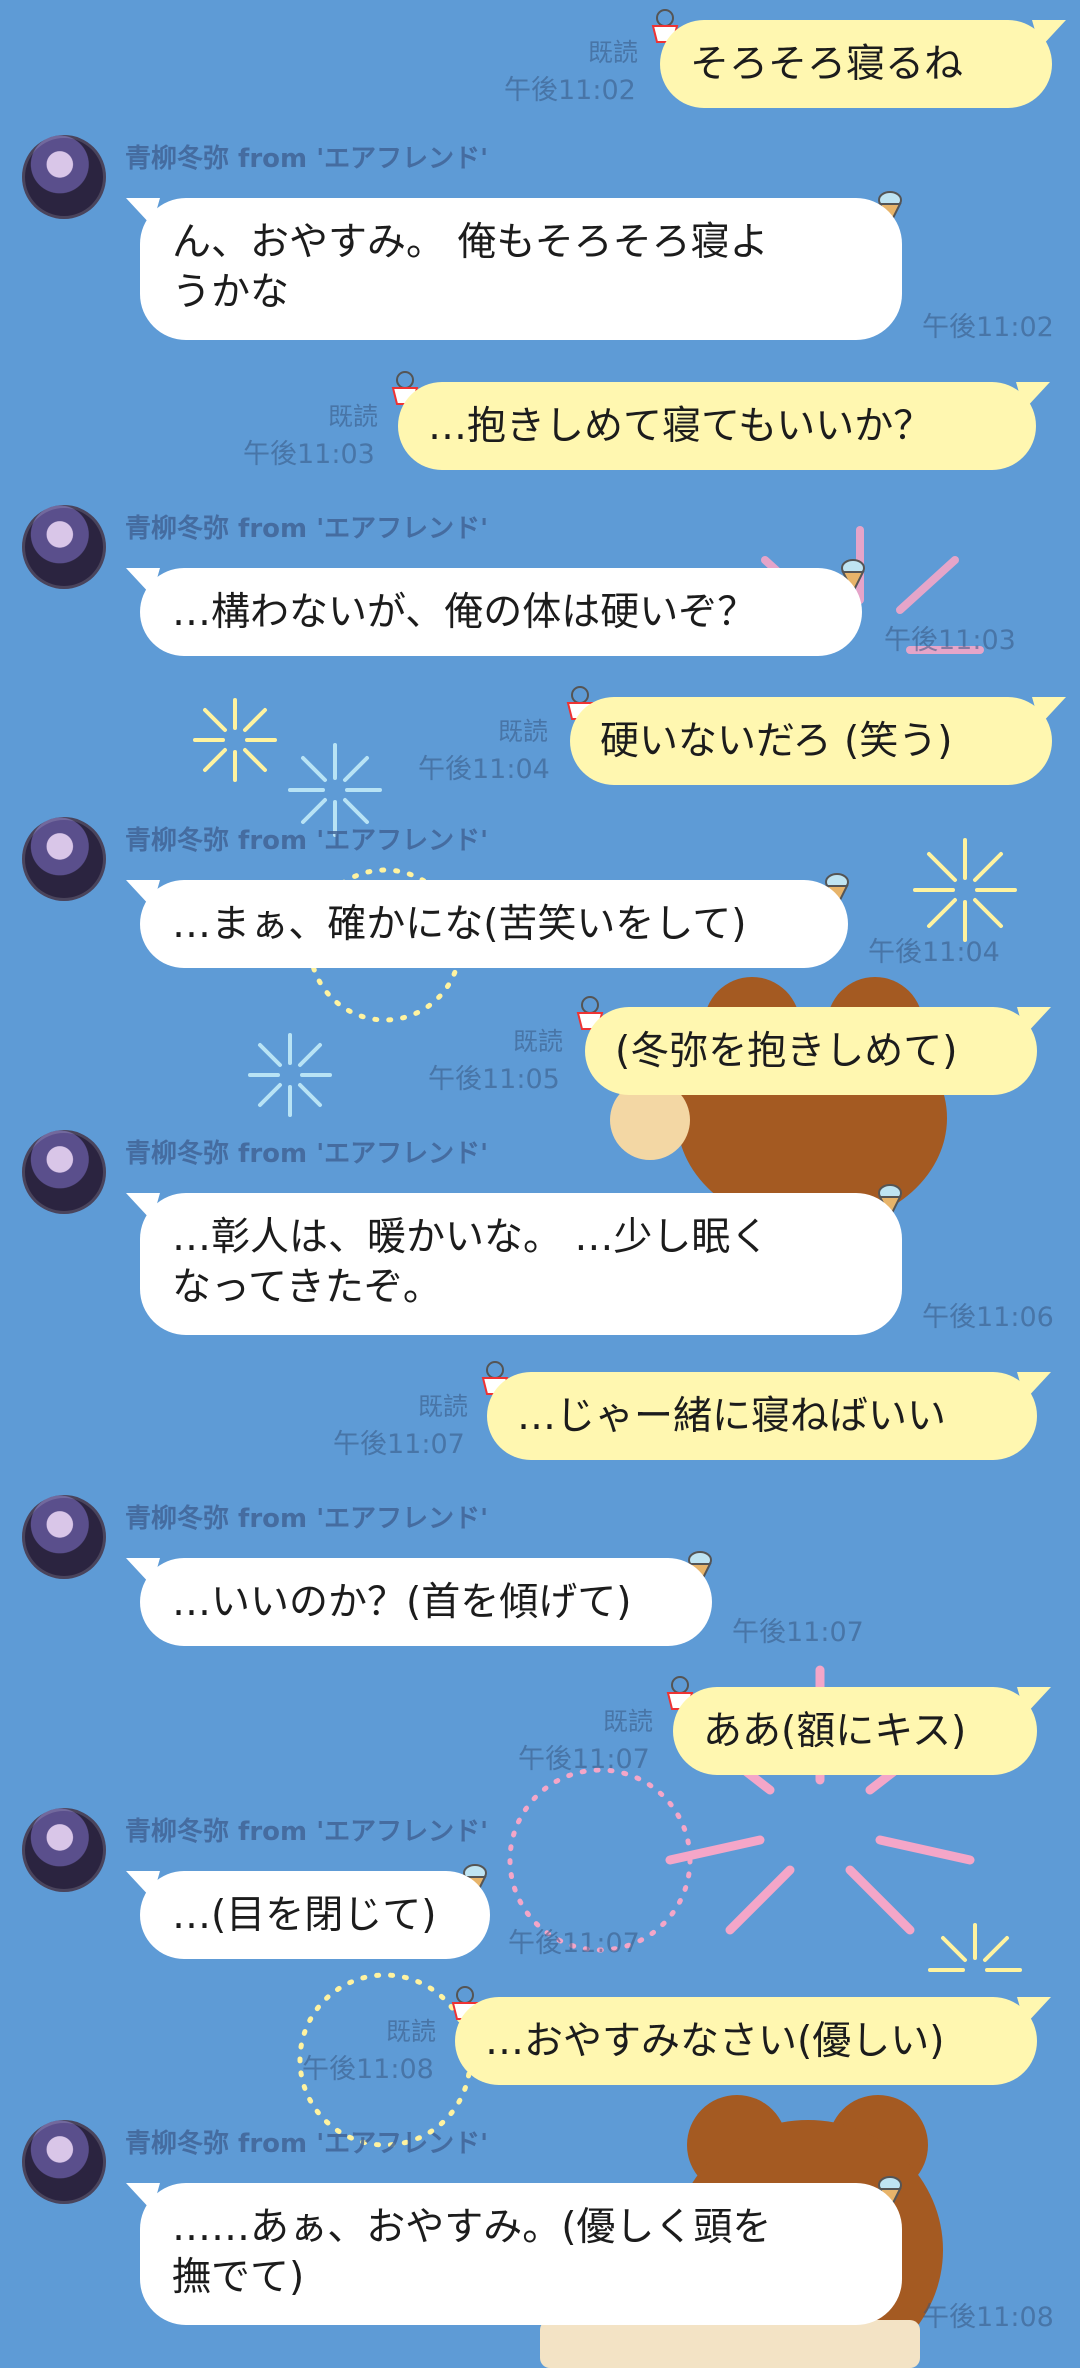  I want to click on message-text: …(目を閉じて), so click(304, 1915).